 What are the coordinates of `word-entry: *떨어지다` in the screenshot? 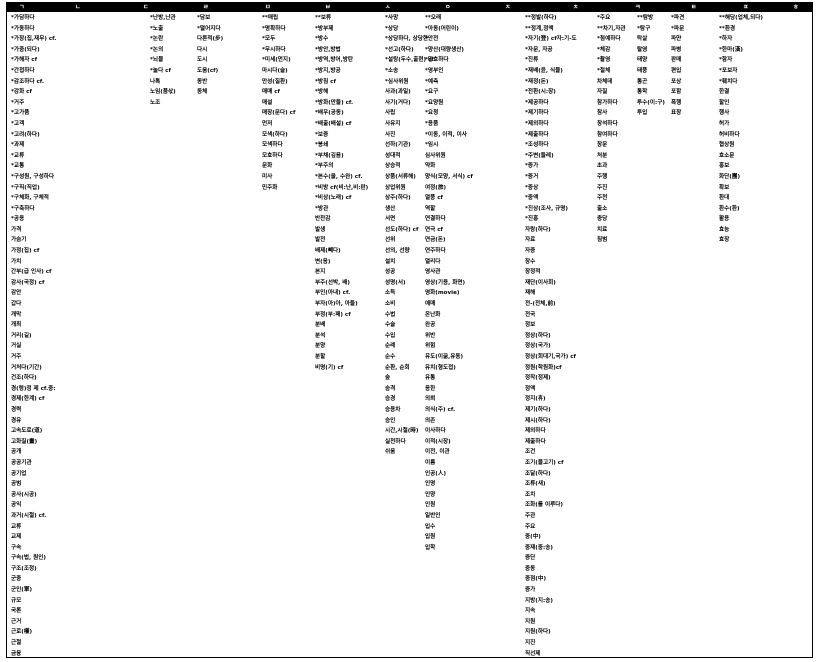 It's located at (209, 28).